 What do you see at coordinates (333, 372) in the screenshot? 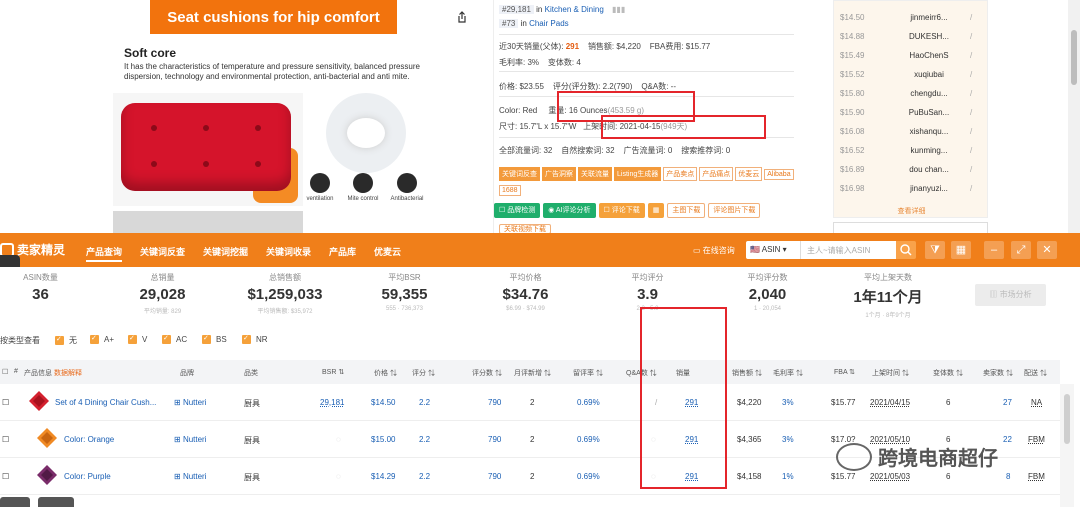
I see `th-bsr: BSR ⇅` at bounding box center [333, 372].